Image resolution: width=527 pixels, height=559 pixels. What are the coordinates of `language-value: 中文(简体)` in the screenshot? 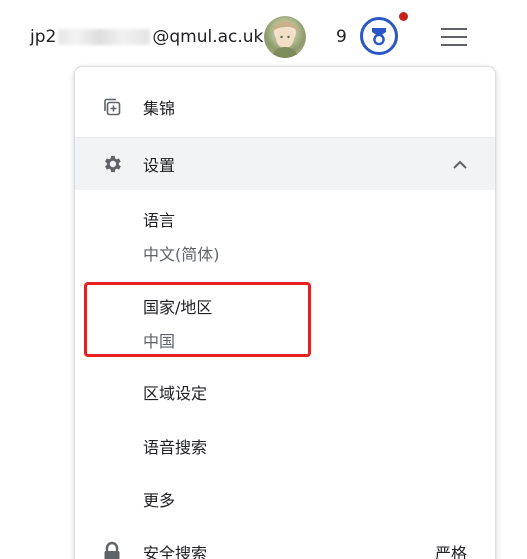 It's located at (181, 254).